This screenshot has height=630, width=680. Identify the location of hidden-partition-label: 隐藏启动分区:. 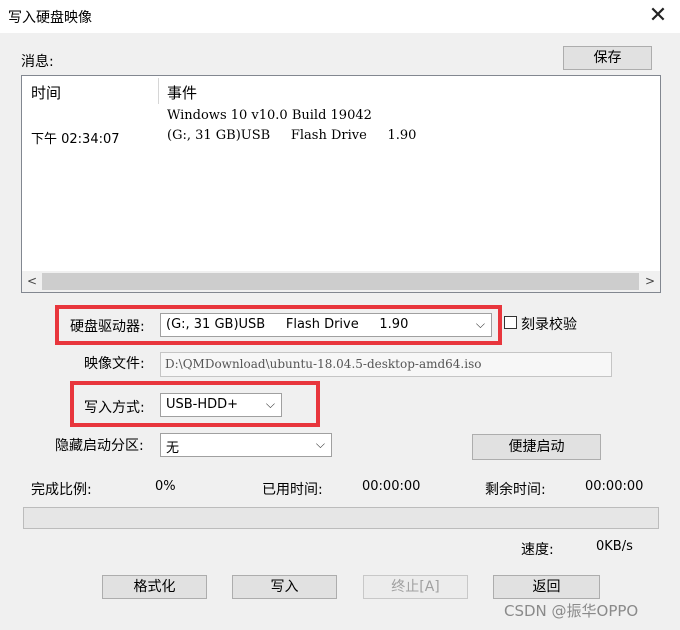
(99, 446).